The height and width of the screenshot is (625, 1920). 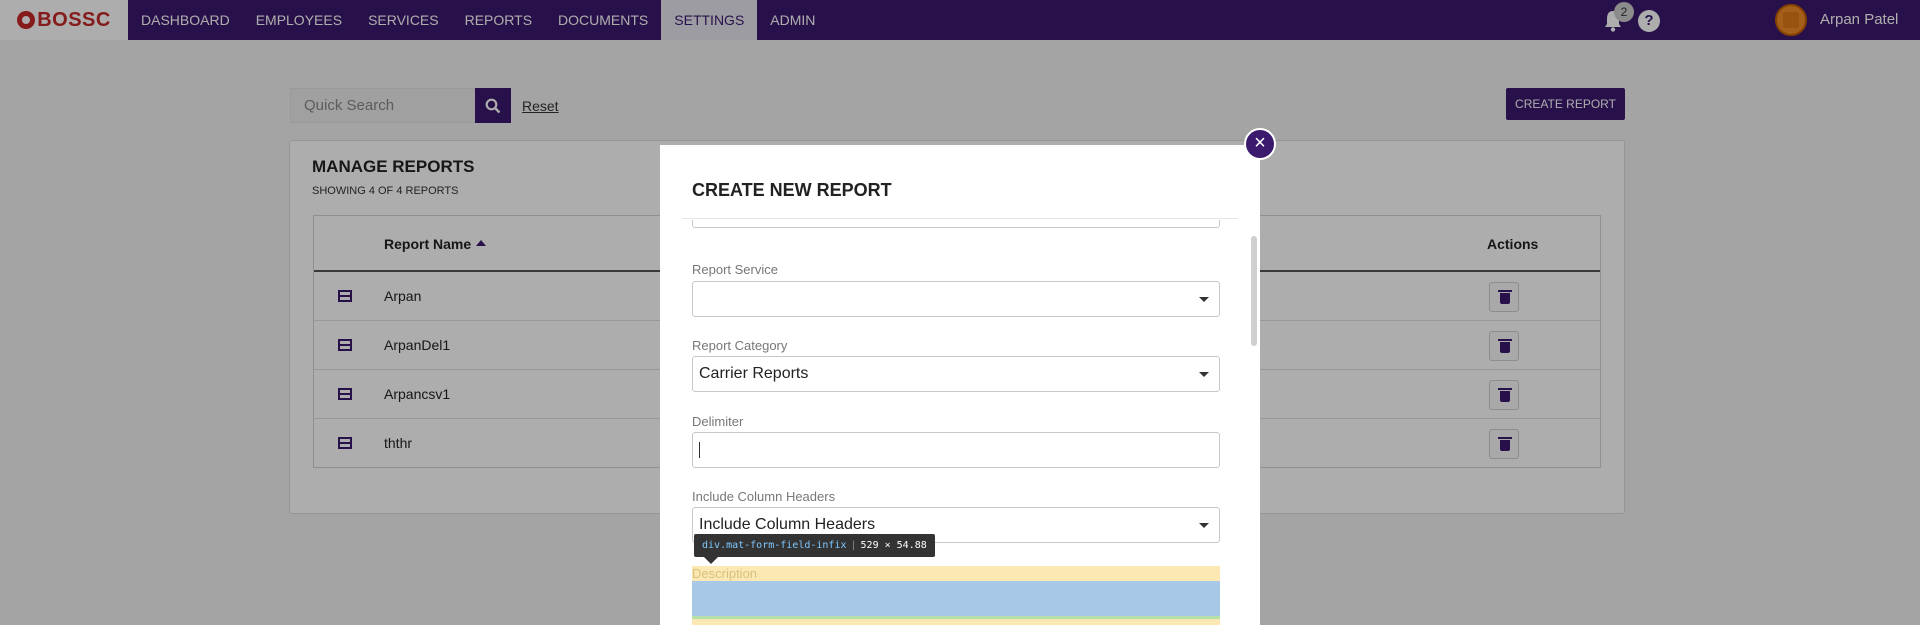 What do you see at coordinates (740, 345) in the screenshot?
I see `report-category-label: Report Category` at bounding box center [740, 345].